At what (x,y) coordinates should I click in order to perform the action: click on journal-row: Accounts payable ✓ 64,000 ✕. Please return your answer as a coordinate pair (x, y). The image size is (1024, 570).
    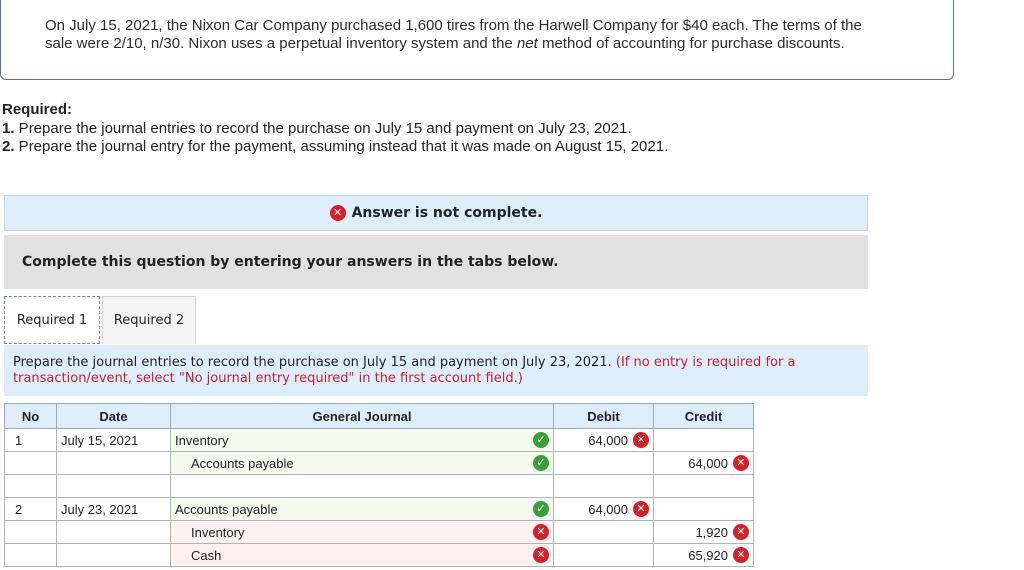
    Looking at the image, I should click on (379, 463).